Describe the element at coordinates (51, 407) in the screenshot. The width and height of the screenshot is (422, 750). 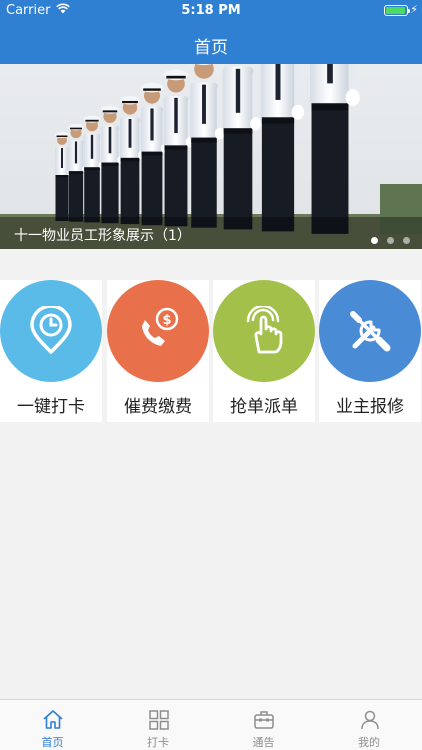
I see `function-label: 一键打卡` at that location.